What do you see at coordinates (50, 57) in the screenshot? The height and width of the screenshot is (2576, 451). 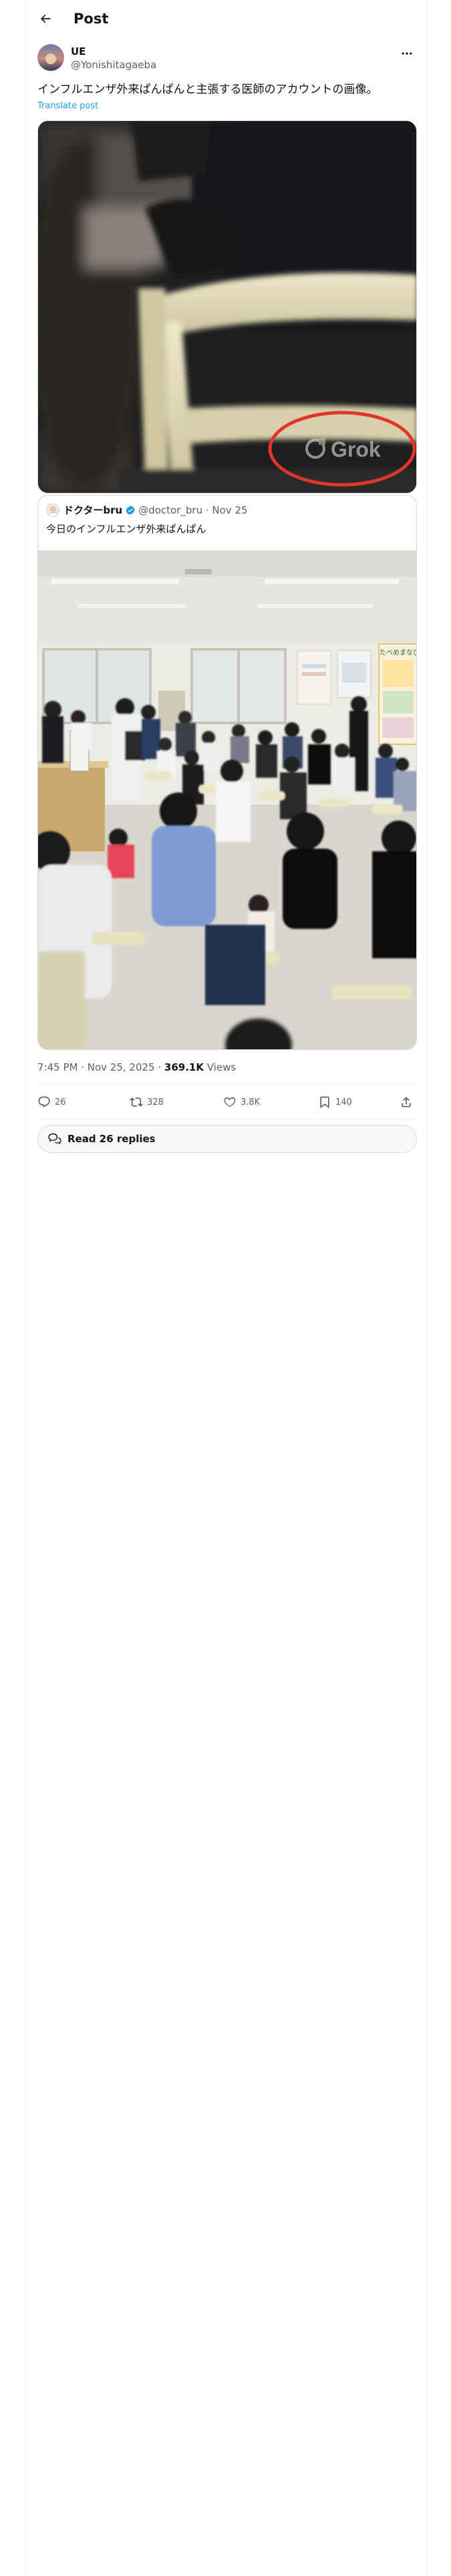 I see `avatar` at bounding box center [50, 57].